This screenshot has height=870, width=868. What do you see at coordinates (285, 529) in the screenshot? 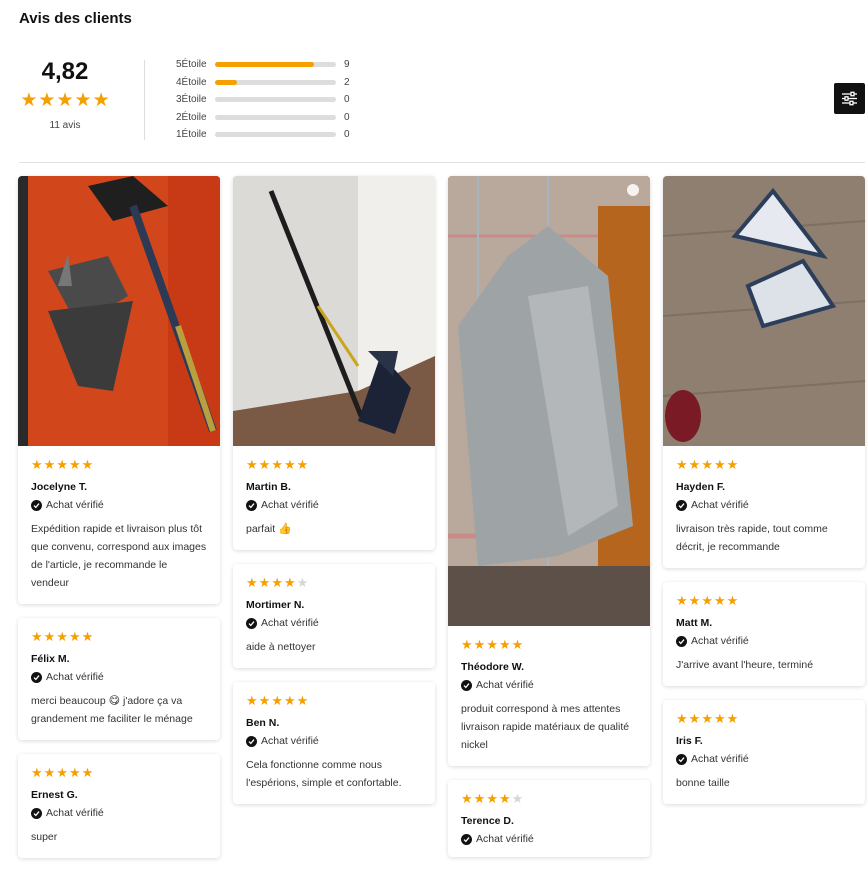
I see `emoji: 👍` at bounding box center [285, 529].